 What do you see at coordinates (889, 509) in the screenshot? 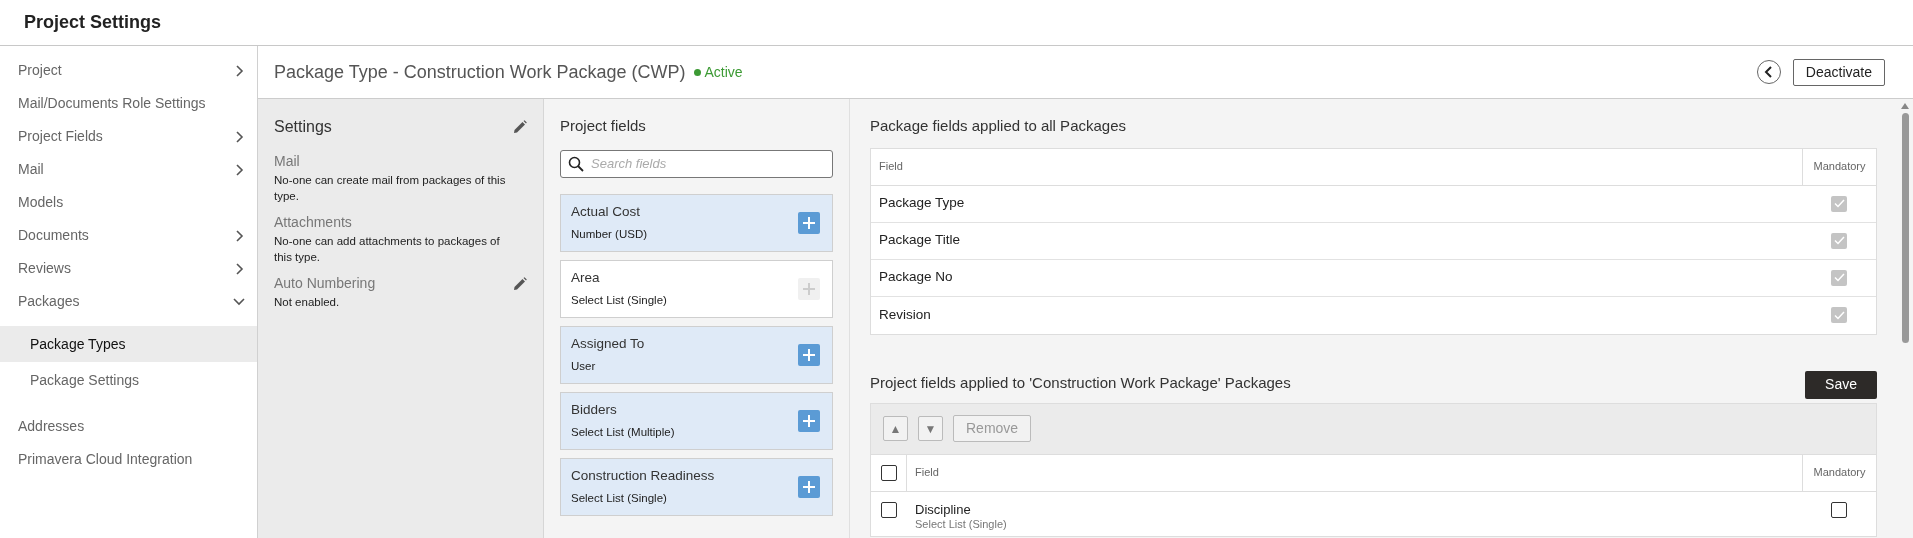
I see `row-checkbox` at bounding box center [889, 509].